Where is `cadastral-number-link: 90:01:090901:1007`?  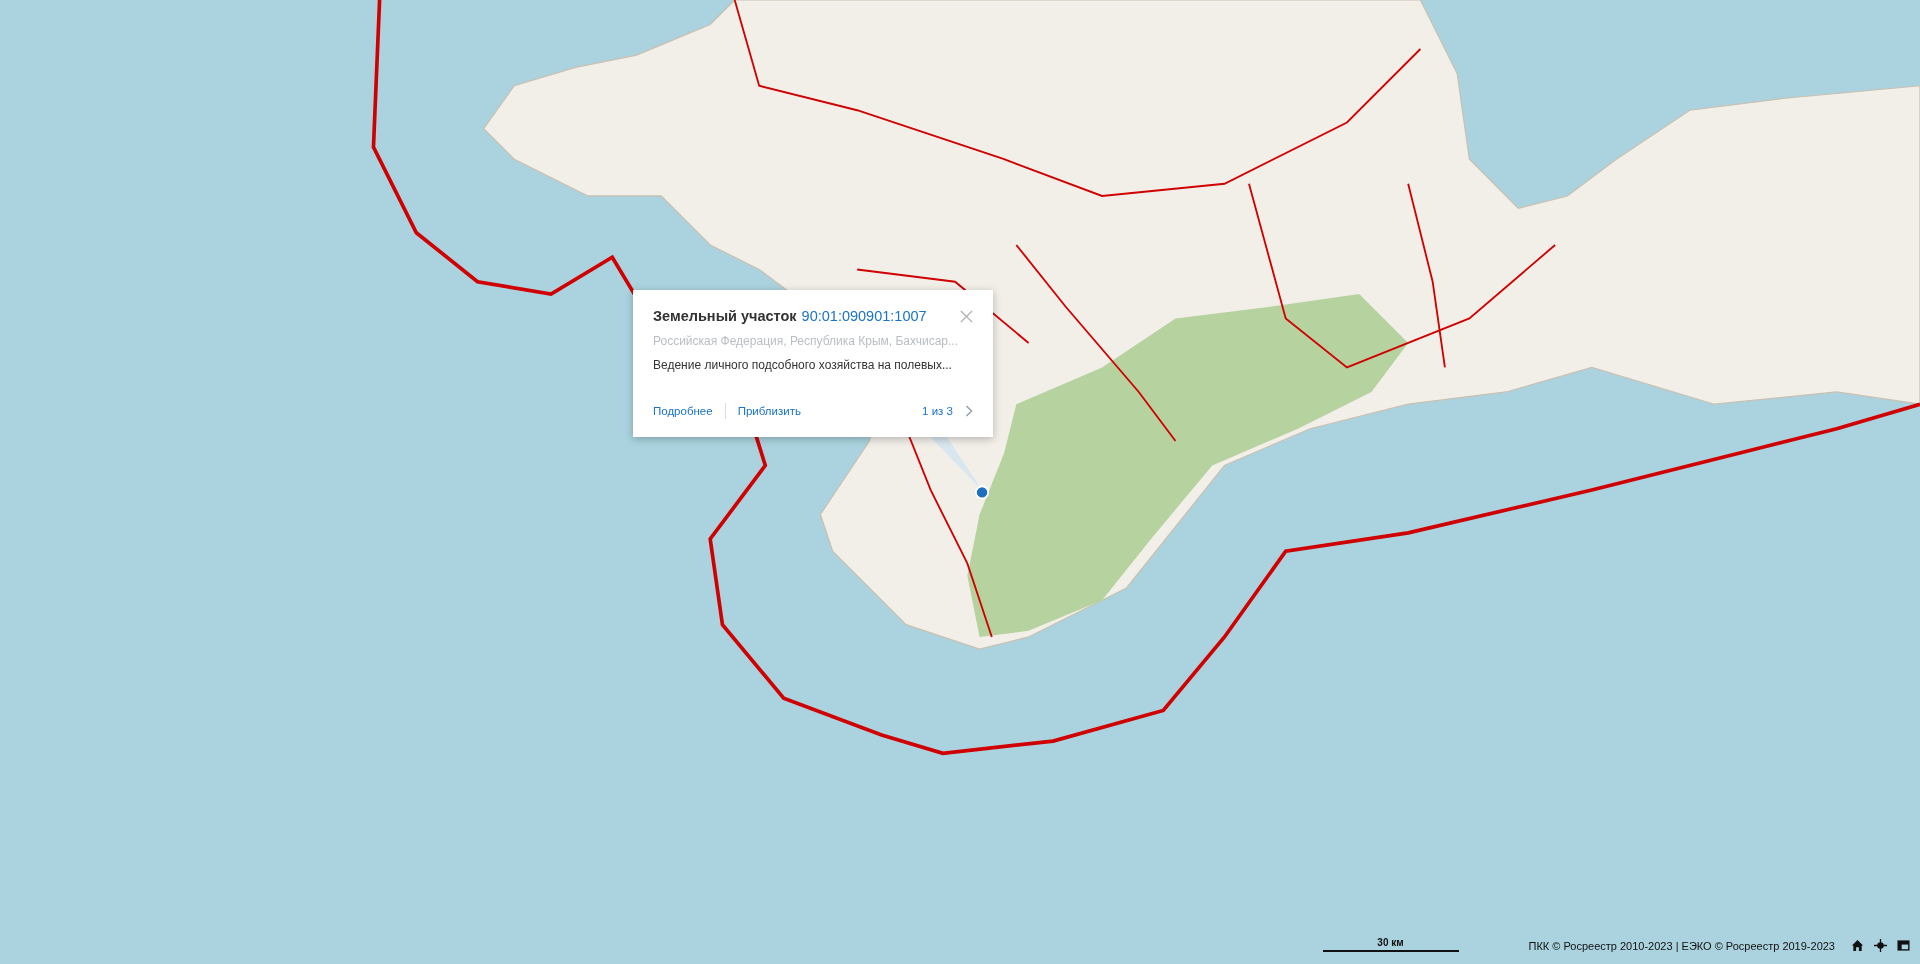 cadastral-number-link: 90:01:090901:1007 is located at coordinates (864, 316).